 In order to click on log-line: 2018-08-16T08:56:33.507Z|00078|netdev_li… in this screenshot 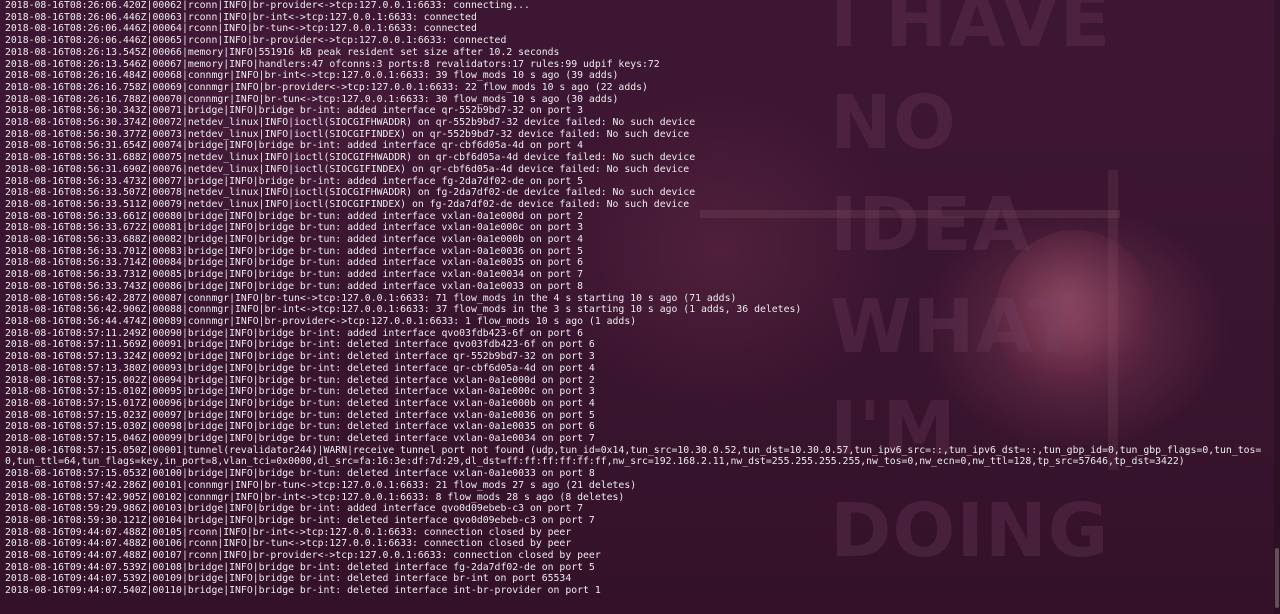, I will do `click(350, 193)`.